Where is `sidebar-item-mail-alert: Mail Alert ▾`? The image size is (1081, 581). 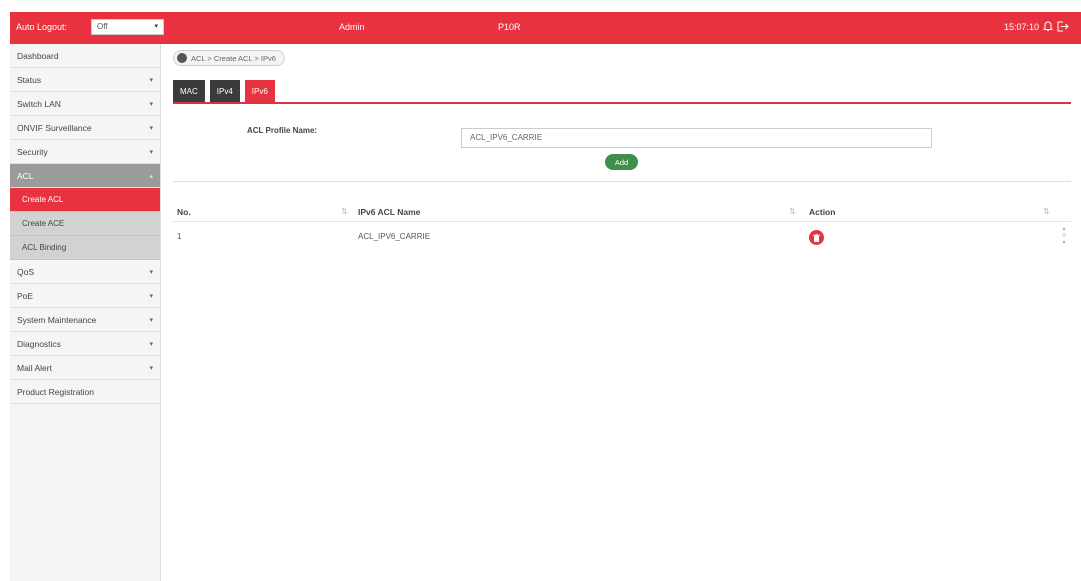 sidebar-item-mail-alert: Mail Alert ▾ is located at coordinates (85, 368).